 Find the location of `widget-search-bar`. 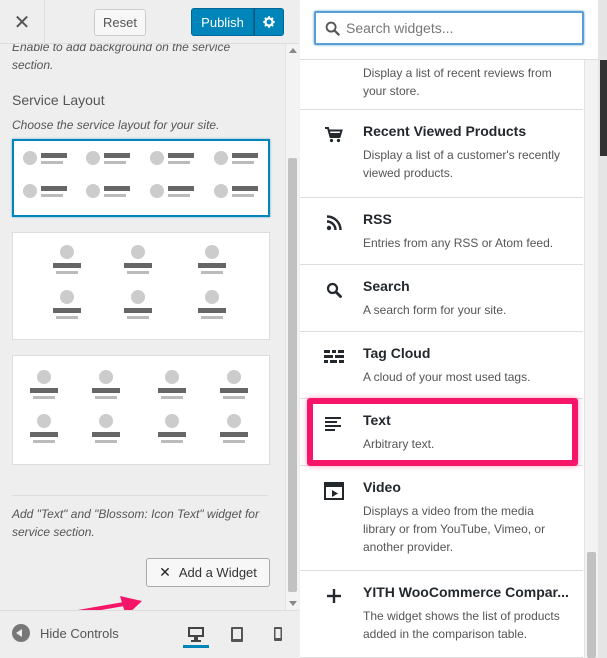

widget-search-bar is located at coordinates (449, 30).